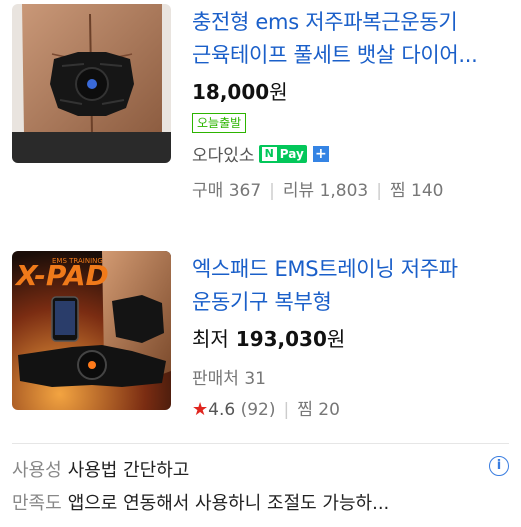 This screenshot has height=527, width=521. Describe the element at coordinates (37, 503) in the screenshot. I see `review-key: 만족도` at that location.